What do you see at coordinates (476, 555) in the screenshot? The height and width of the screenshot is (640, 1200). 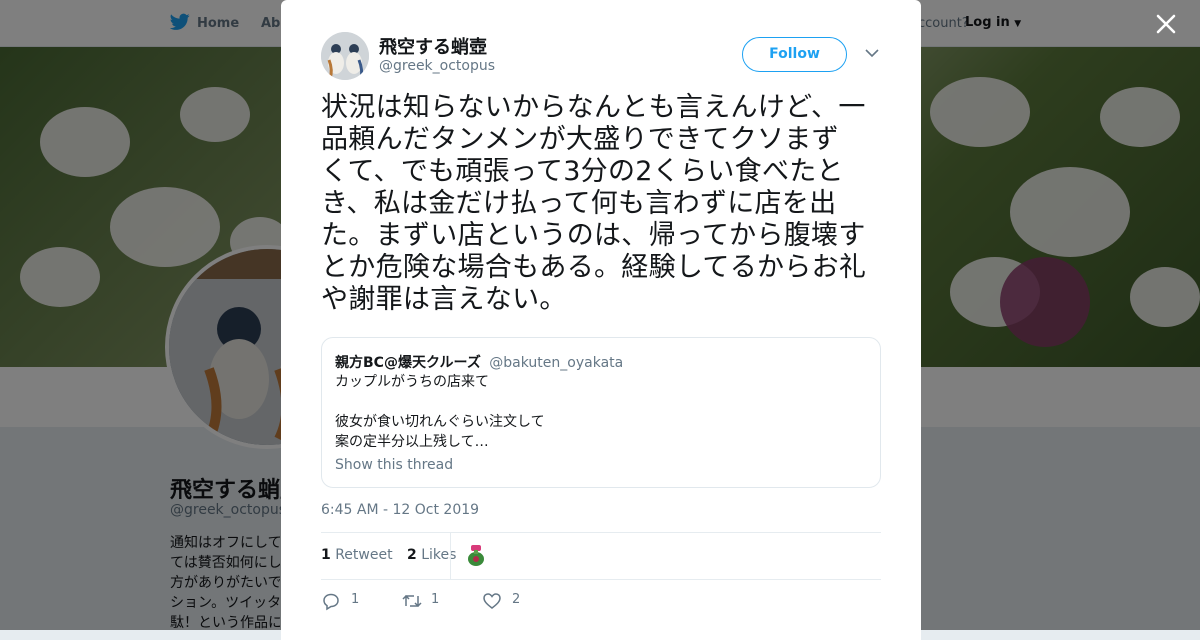 I see `liker-avatar-icon` at bounding box center [476, 555].